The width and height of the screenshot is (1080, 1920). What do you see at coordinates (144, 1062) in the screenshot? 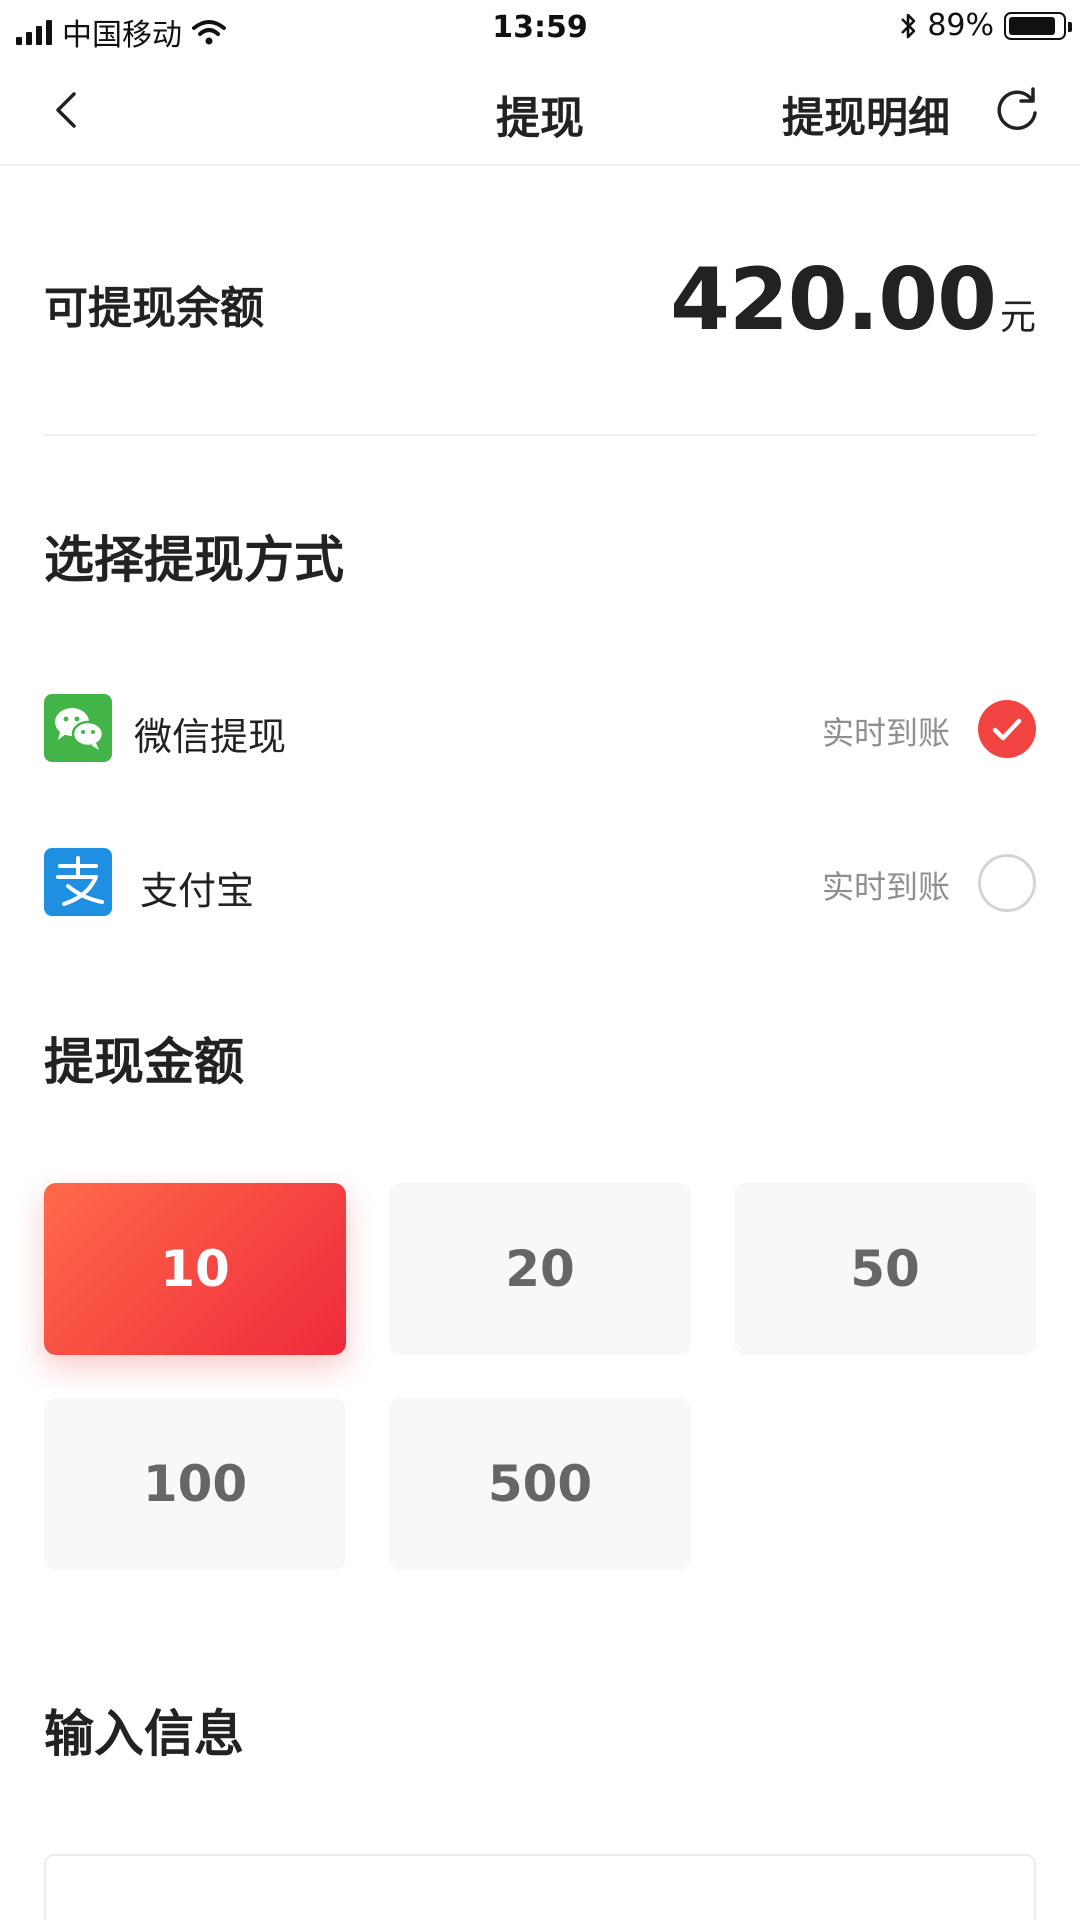
I see `amount-section-title: 提现金额` at bounding box center [144, 1062].